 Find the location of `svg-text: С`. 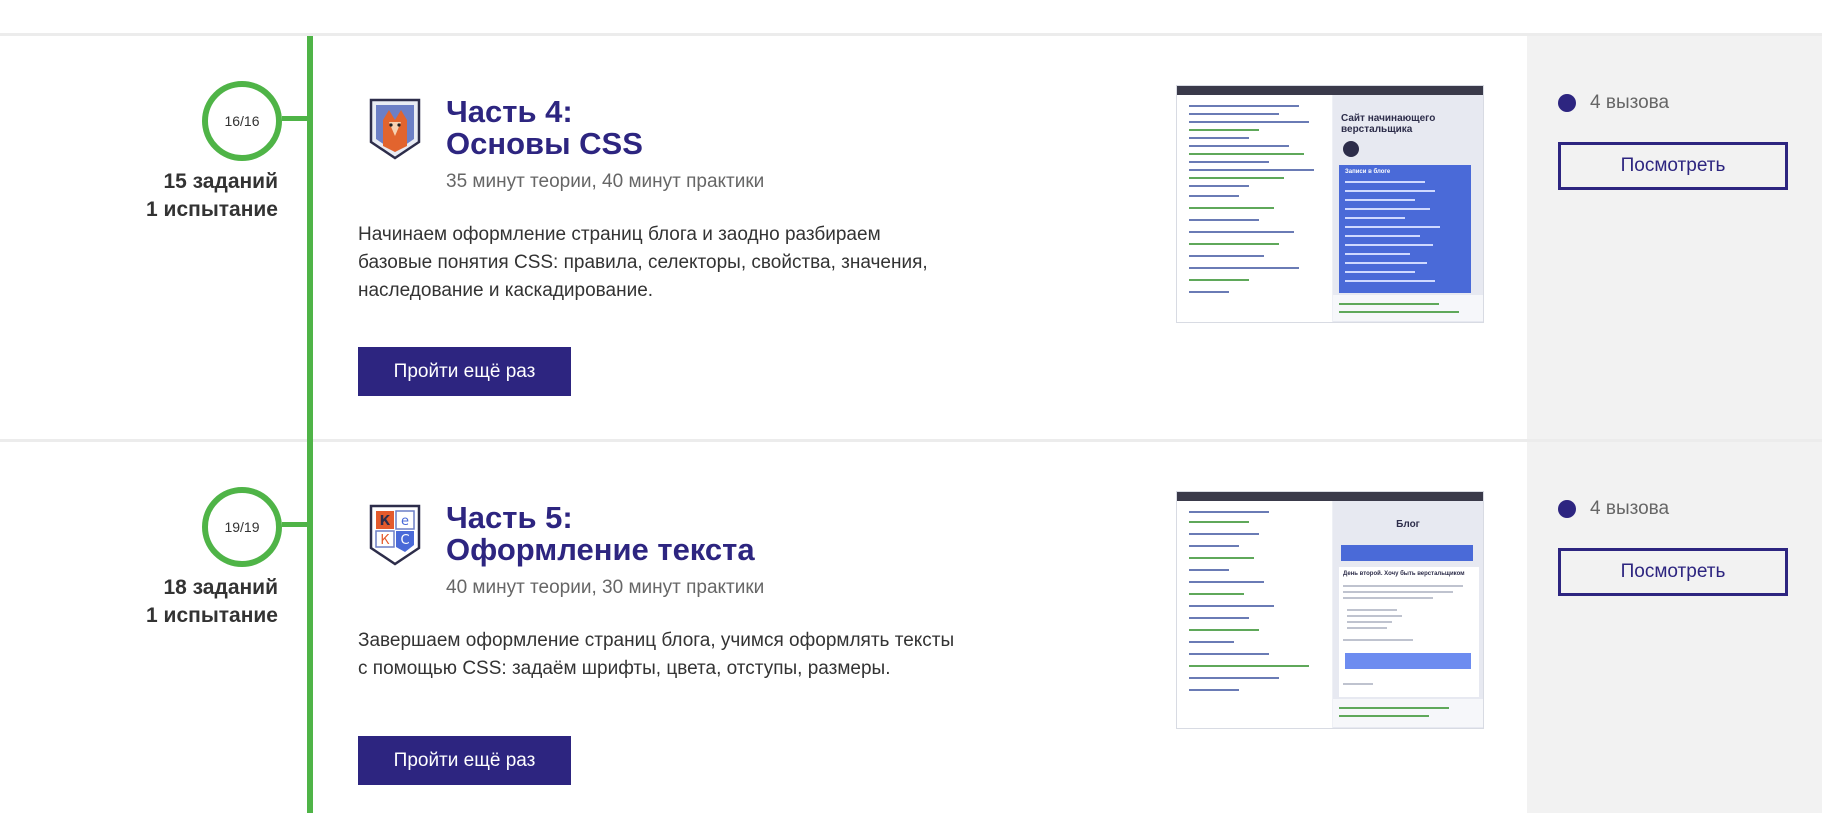

svg-text: С is located at coordinates (404, 540).